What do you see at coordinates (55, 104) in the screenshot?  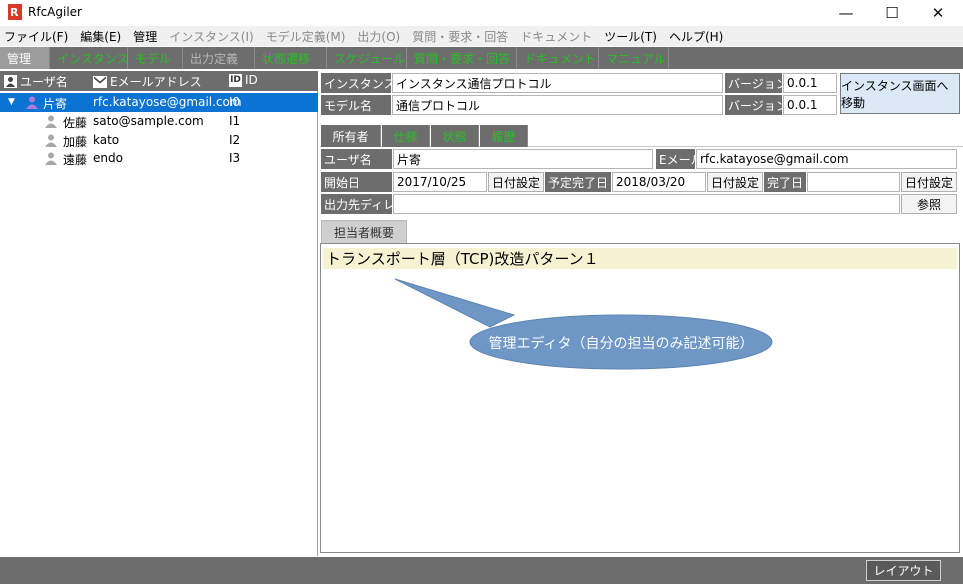 I see `user-name: 片寄` at bounding box center [55, 104].